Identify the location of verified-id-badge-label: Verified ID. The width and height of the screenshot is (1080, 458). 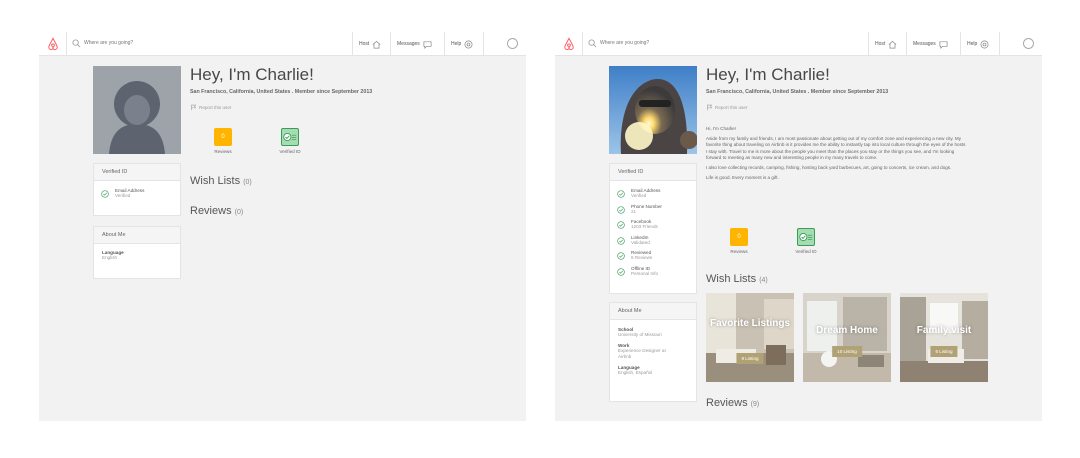
(290, 151).